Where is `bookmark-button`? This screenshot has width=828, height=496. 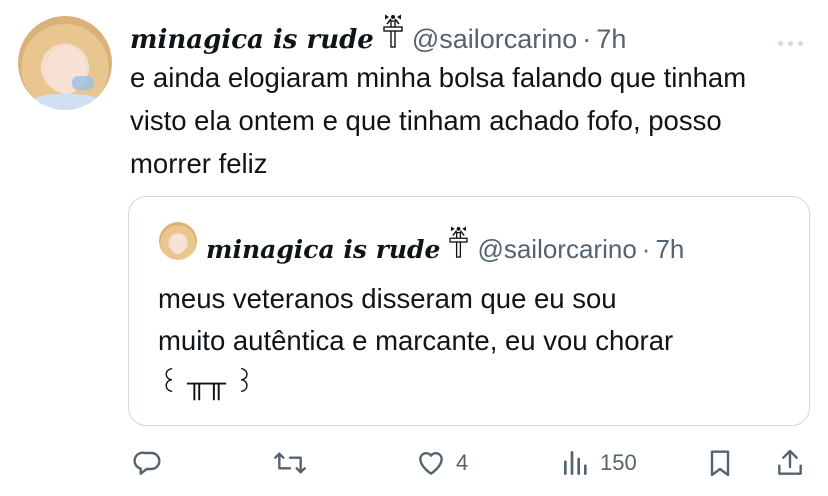
bookmark-button is located at coordinates (720, 463).